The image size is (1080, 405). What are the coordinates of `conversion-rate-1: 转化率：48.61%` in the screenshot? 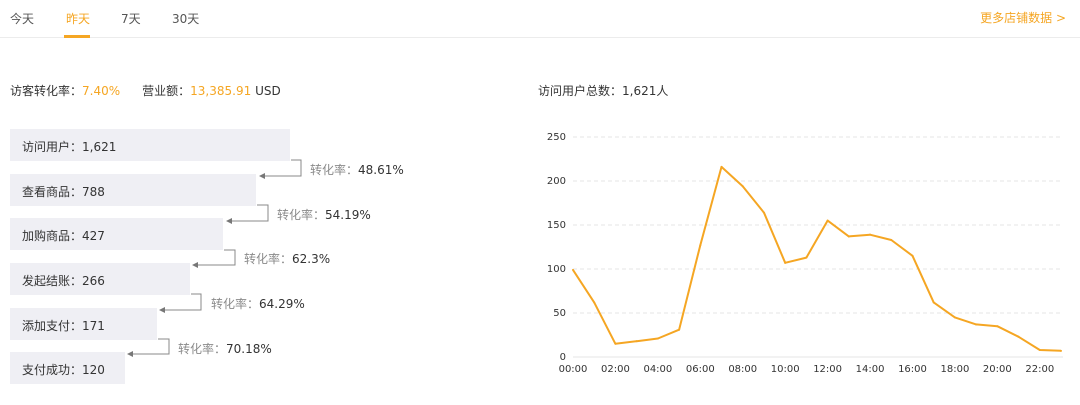 It's located at (357, 170).